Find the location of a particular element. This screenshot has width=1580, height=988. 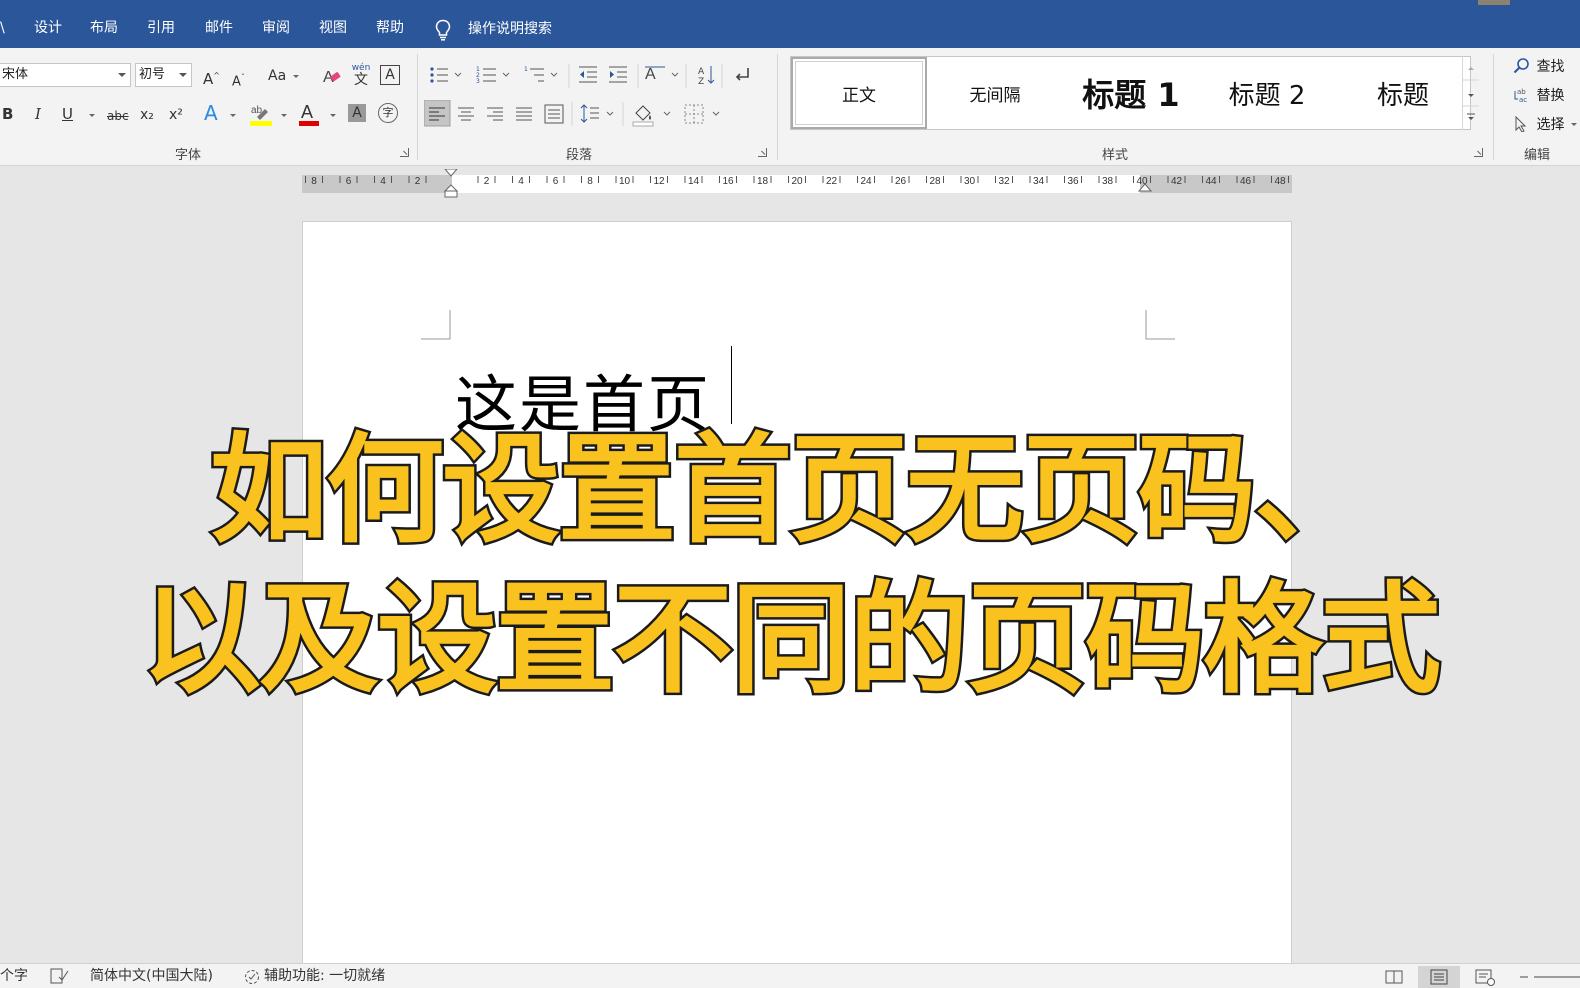

zoom-slider is located at coordinates (1549, 977).